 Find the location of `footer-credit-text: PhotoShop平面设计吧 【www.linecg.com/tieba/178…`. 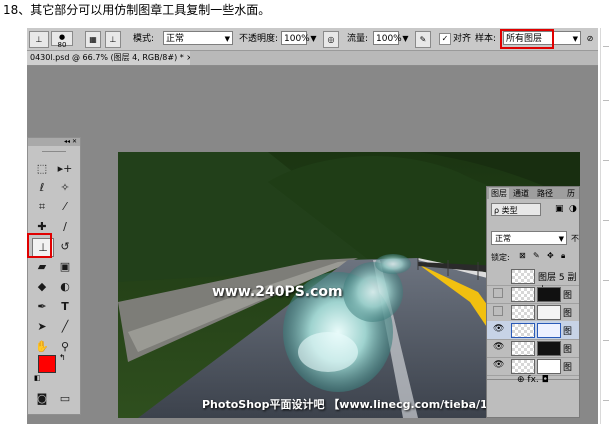

footer-credit-text: PhotoShop平面设计吧 【www.linecg.com/tieba/178… is located at coordinates (362, 404).